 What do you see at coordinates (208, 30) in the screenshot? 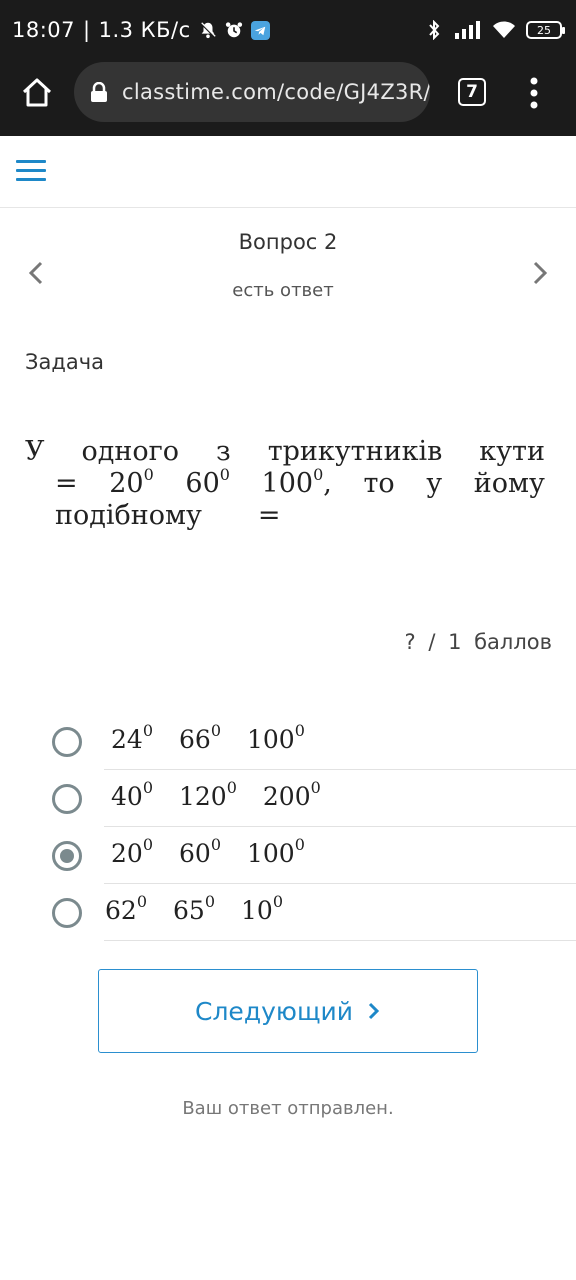
I see `mute-bell-icon` at bounding box center [208, 30].